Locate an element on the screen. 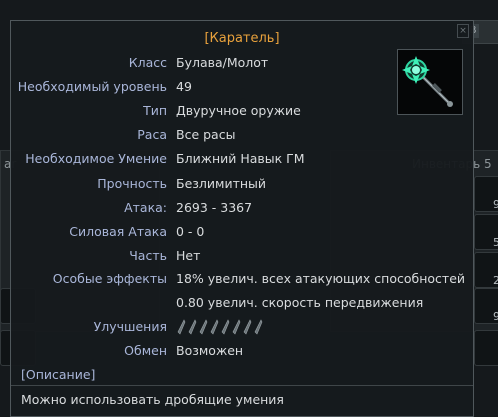 Image resolution: width=498 pixels, height=417 pixels. stat-label: Необходимое Умение is located at coordinates (96, 158).